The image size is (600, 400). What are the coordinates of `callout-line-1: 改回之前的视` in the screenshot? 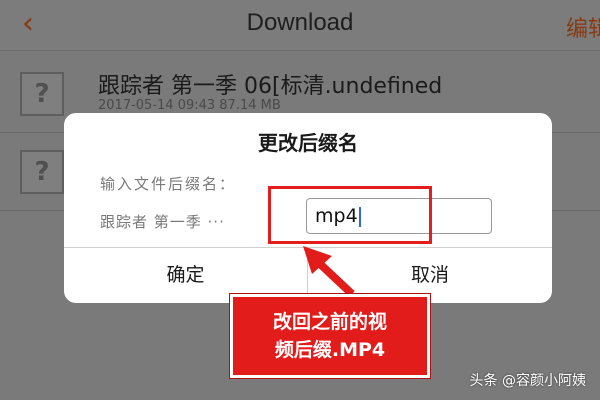 It's located at (329, 322).